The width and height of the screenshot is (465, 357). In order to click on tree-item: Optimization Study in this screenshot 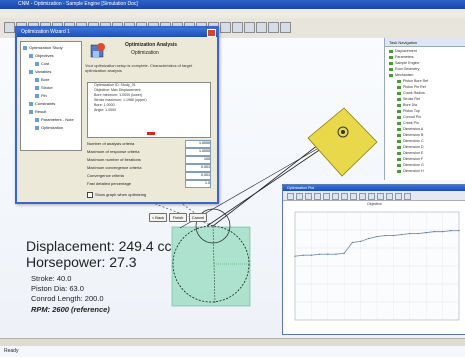, I will do `click(43, 47)`.